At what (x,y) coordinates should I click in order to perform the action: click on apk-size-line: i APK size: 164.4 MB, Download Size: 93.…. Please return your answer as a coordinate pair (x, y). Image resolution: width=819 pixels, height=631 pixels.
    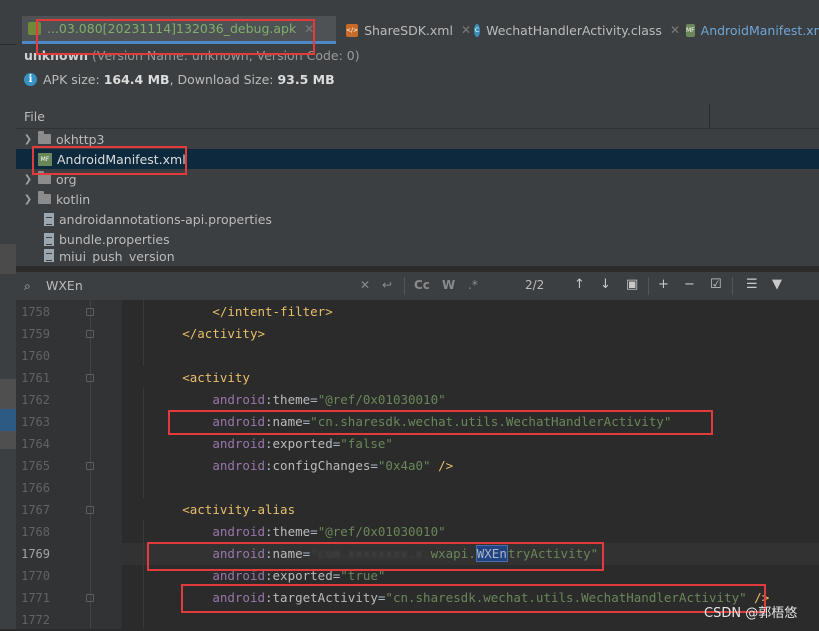
    Looking at the image, I should click on (179, 79).